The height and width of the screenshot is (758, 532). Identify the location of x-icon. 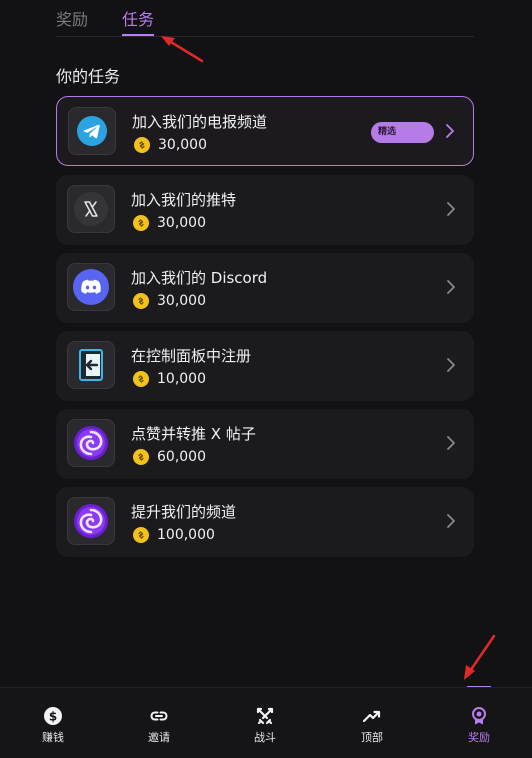
(91, 209).